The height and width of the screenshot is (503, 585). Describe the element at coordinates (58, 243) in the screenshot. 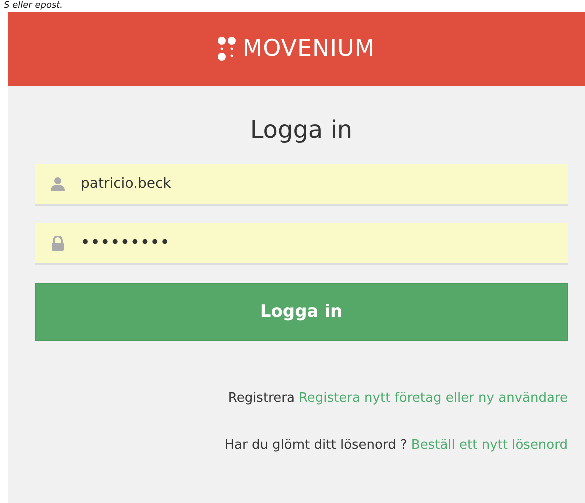

I see `lock-icon` at that location.